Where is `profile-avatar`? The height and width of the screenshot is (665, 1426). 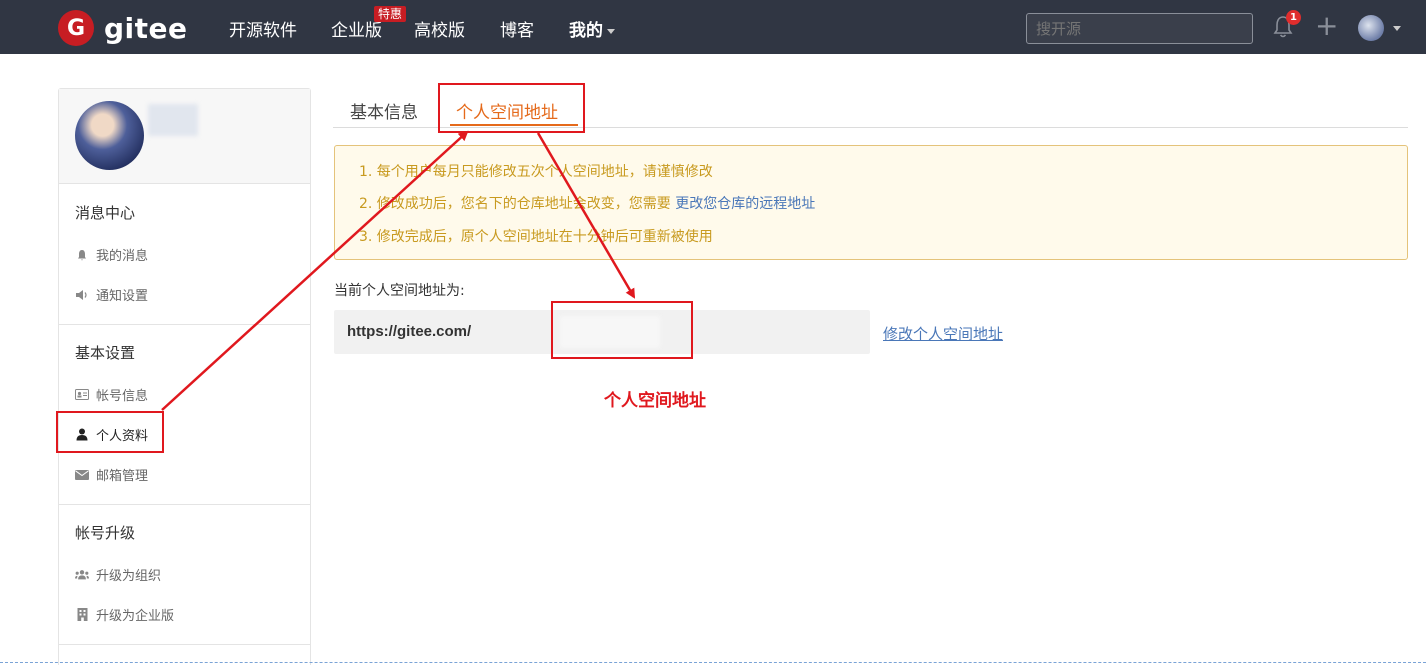 profile-avatar is located at coordinates (109, 135).